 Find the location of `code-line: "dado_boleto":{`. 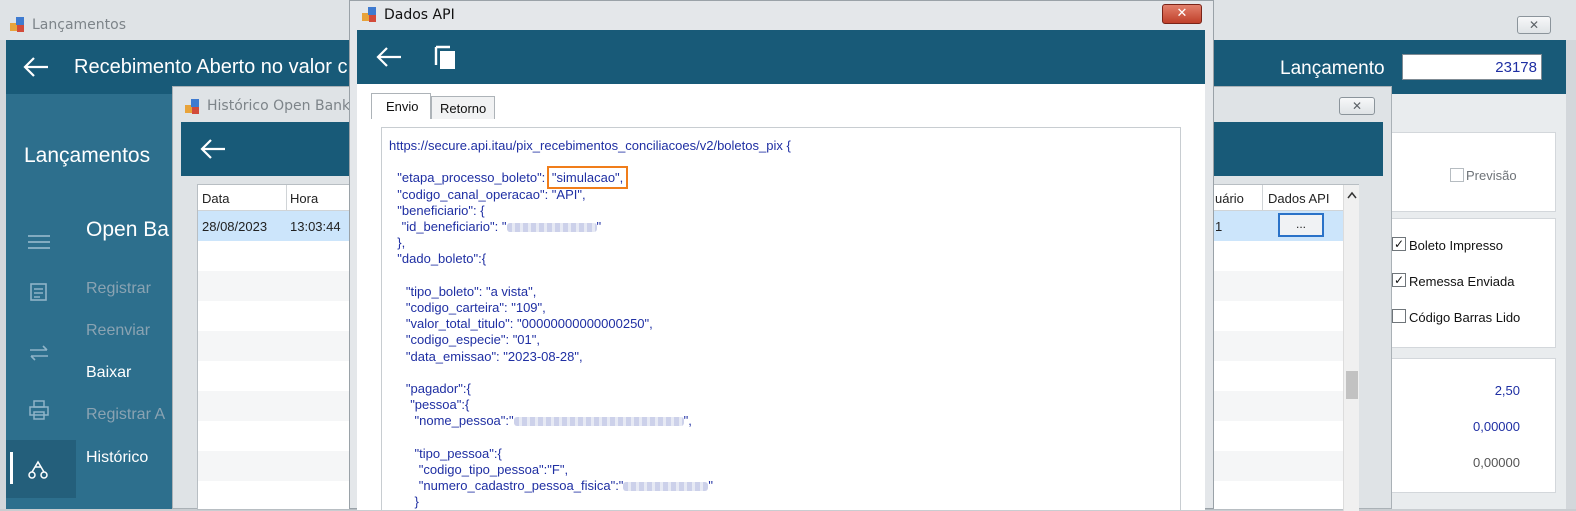

code-line: "dado_boleto":{ is located at coordinates (441, 258).